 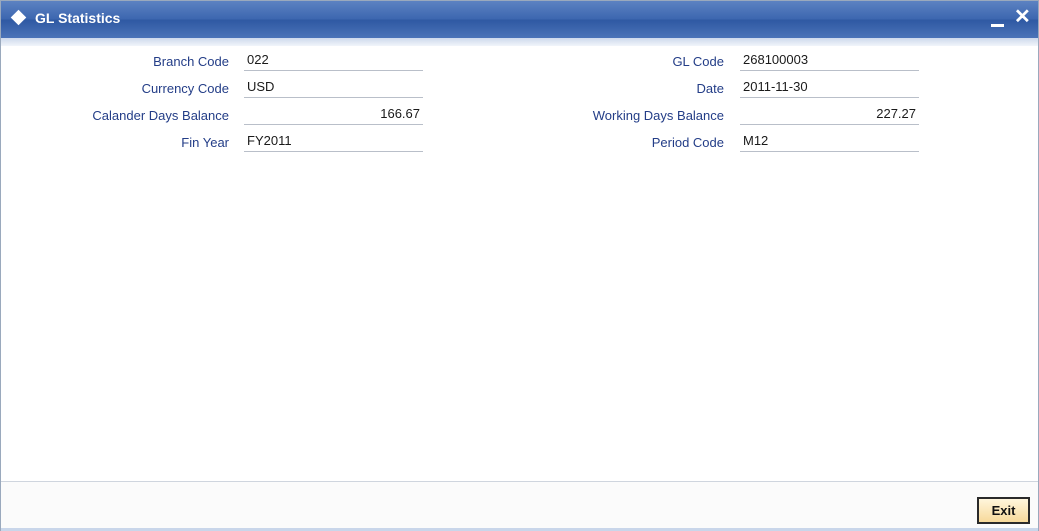 What do you see at coordinates (1003, 510) in the screenshot?
I see `exit-button: Exit` at bounding box center [1003, 510].